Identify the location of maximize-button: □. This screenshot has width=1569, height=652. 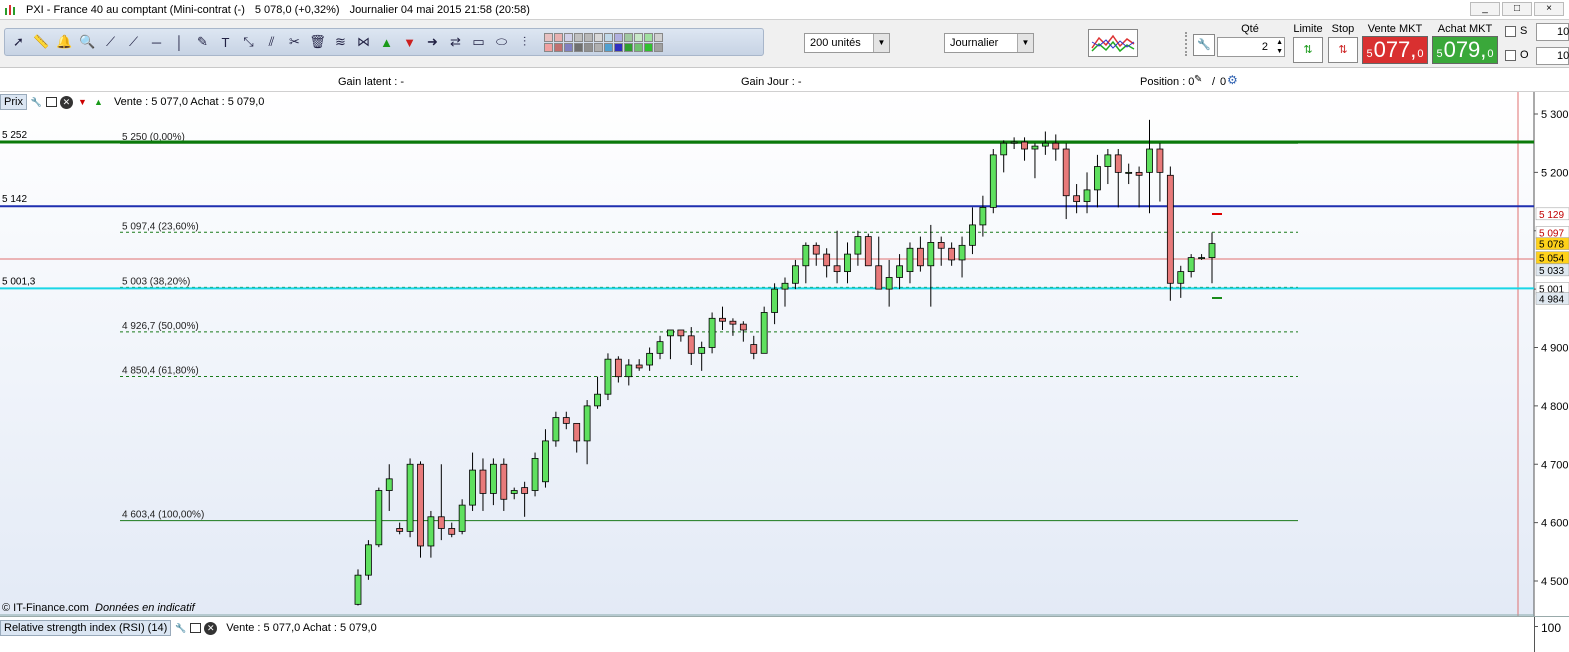
(1517, 9).